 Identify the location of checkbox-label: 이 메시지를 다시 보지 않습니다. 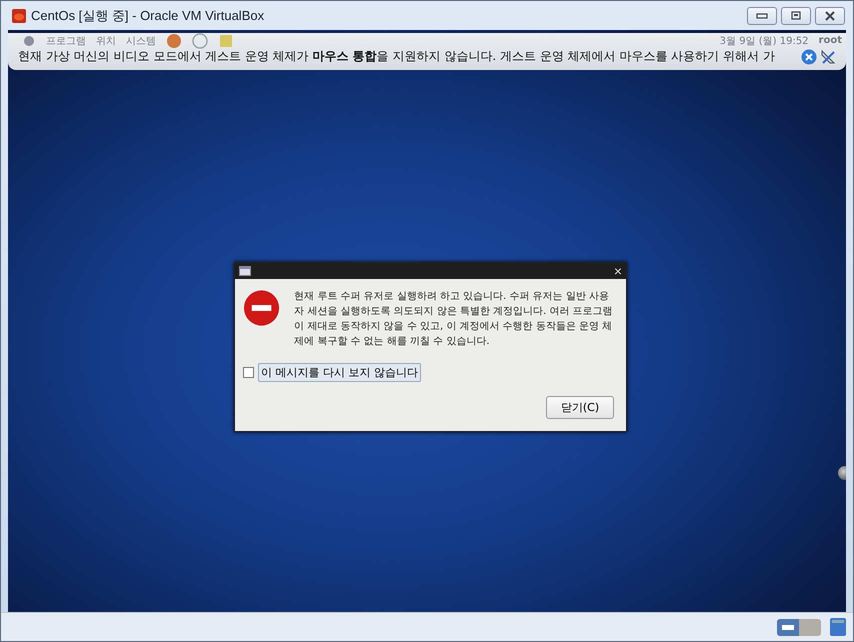
(339, 372).